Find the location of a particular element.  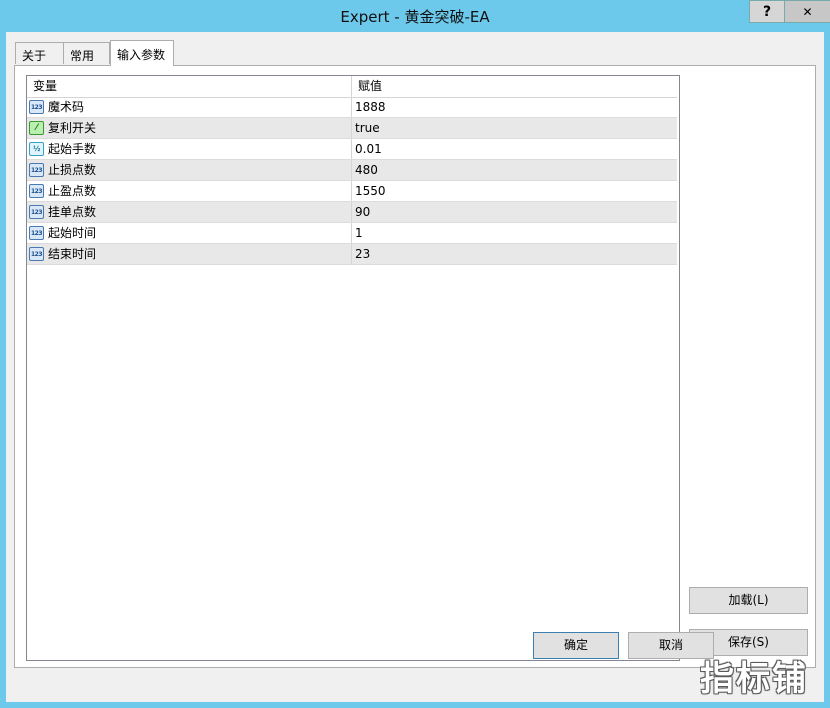

table-row: 123 止盈点数 1550 is located at coordinates (352, 191).